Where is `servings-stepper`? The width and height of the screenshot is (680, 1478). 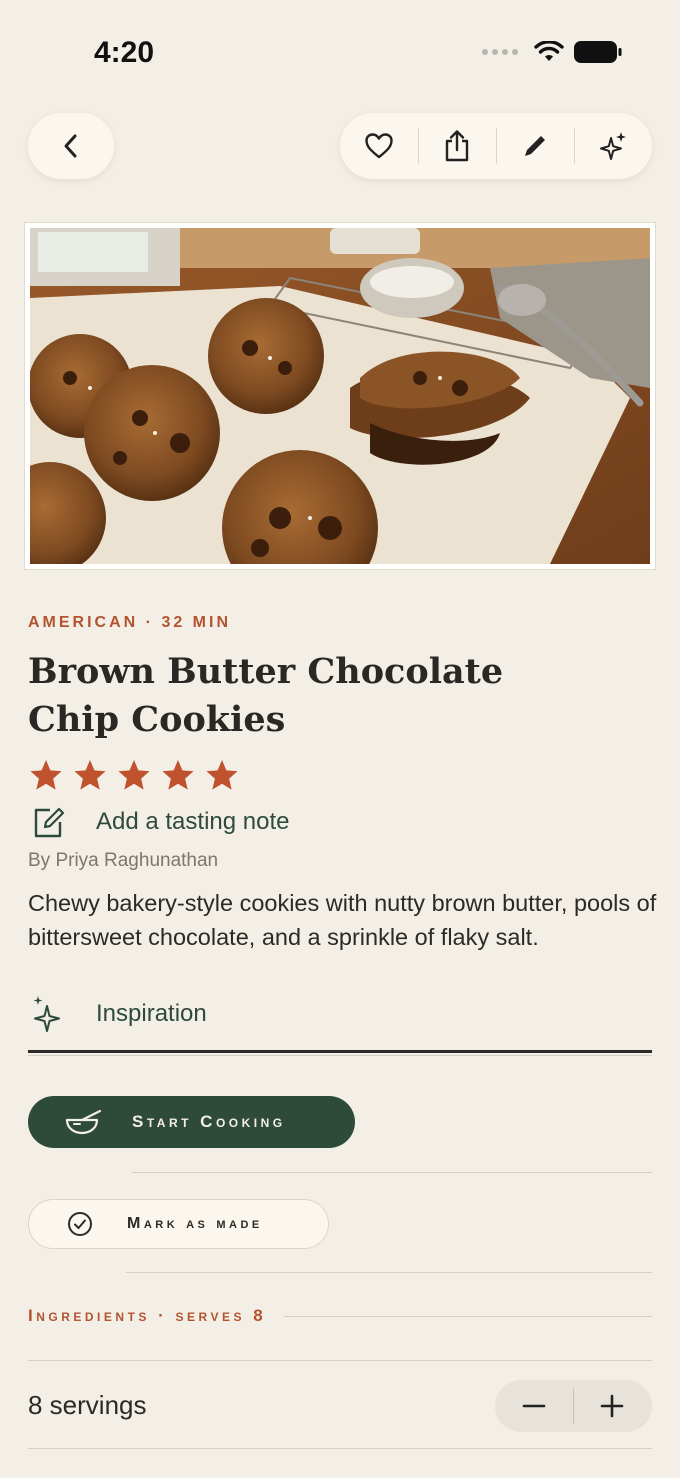
servings-stepper is located at coordinates (573, 1406).